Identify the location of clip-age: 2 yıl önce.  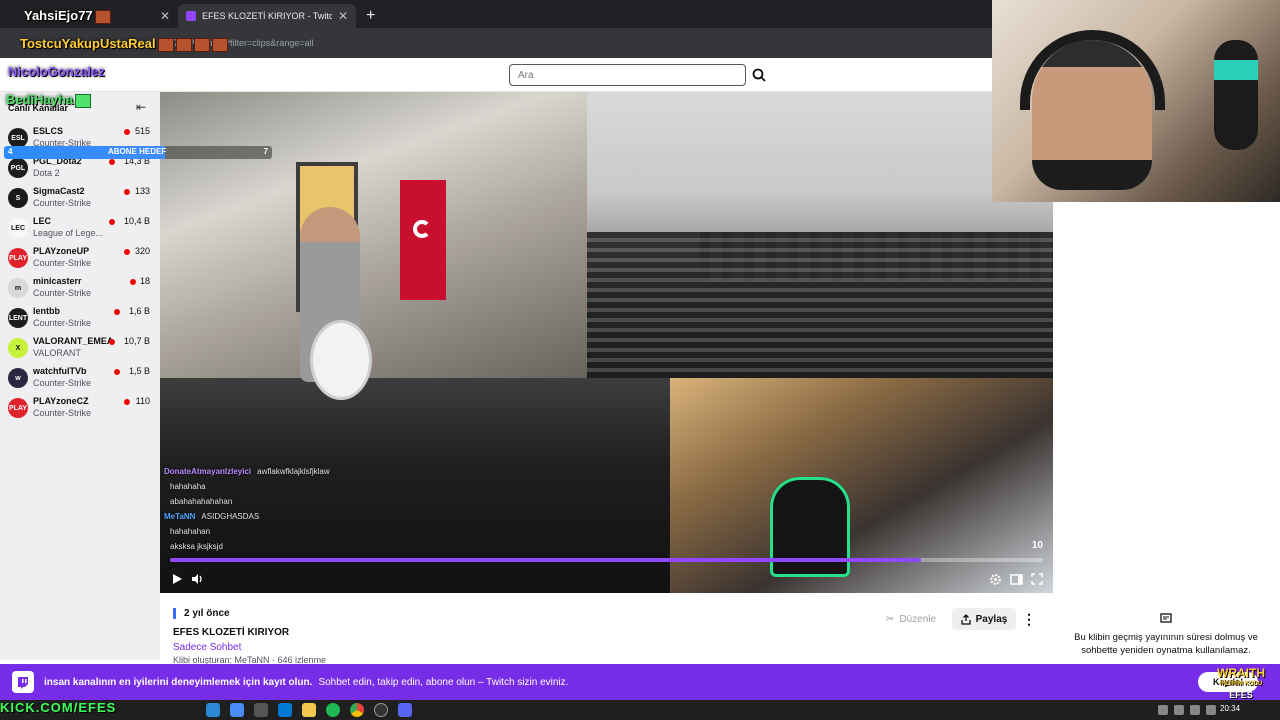
(201, 613).